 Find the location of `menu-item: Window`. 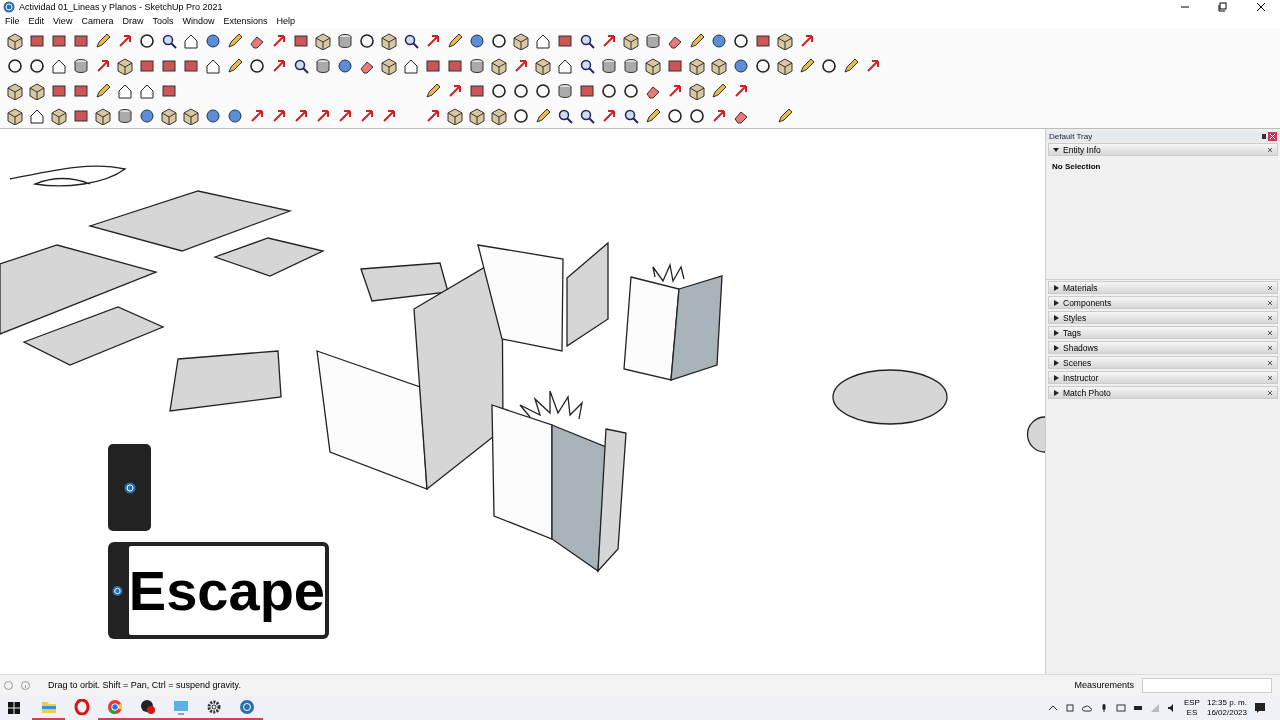

menu-item: Window is located at coordinates (198, 21).